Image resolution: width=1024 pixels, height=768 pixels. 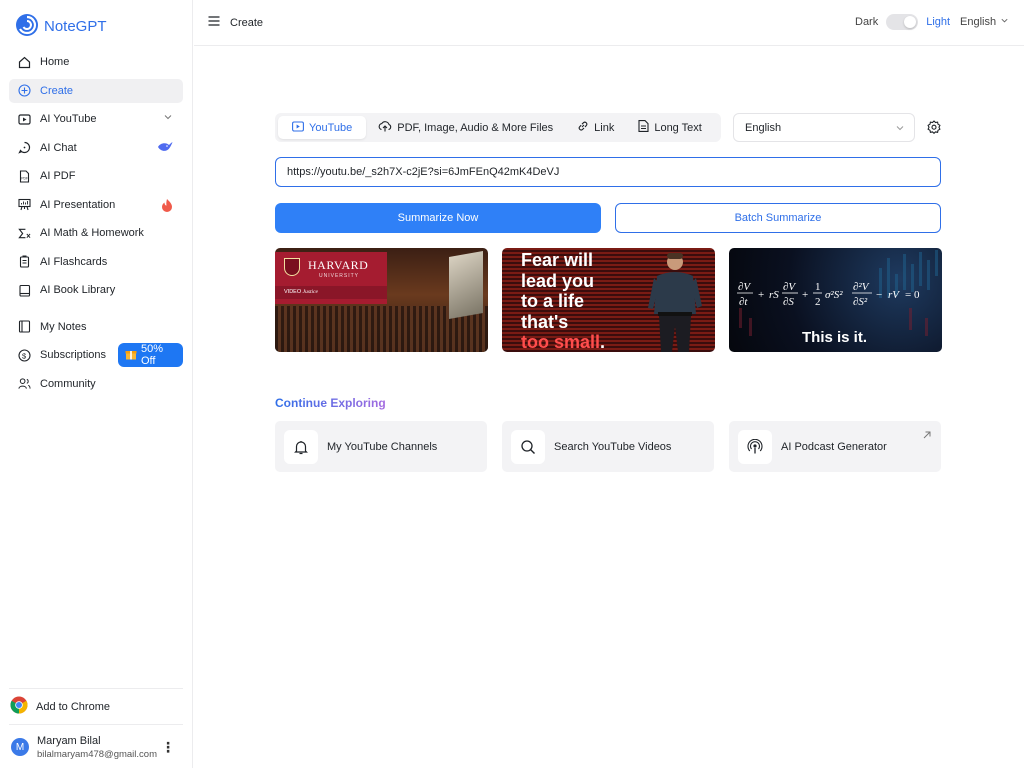 What do you see at coordinates (58, 176) in the screenshot?
I see `sidebar-item-label: AI PDF` at bounding box center [58, 176].